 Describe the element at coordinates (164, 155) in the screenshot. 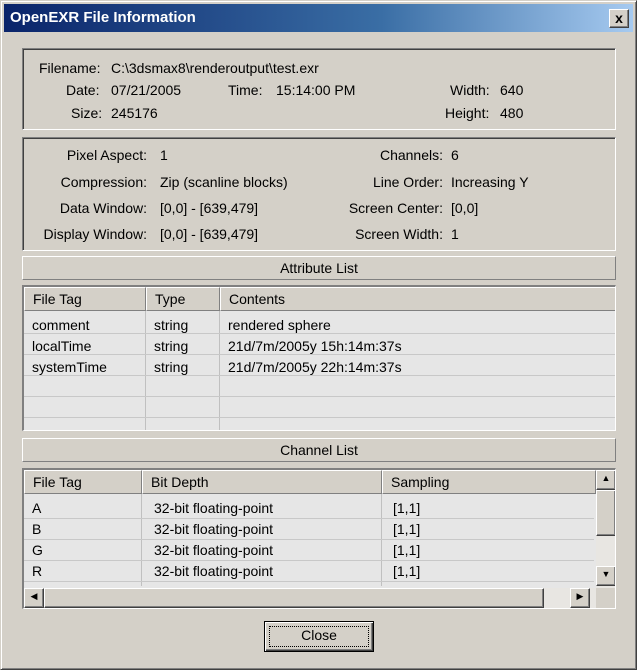

I see `pixel-aspect-value: 1` at that location.